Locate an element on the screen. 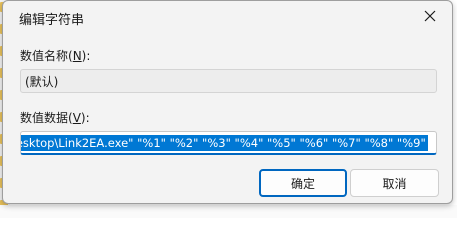  ok-button: 确定 is located at coordinates (303, 183).